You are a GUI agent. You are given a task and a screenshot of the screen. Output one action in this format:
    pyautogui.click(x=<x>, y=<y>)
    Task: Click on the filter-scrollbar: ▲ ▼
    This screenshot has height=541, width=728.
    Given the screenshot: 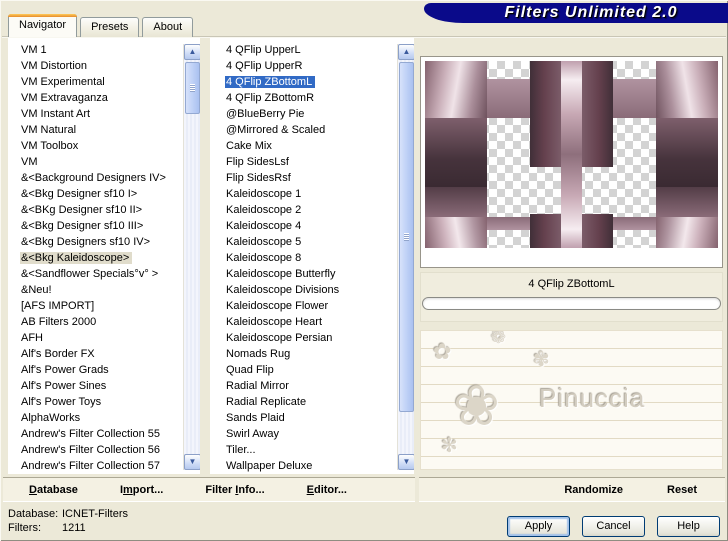 What is the action you would take?
    pyautogui.click(x=405, y=257)
    